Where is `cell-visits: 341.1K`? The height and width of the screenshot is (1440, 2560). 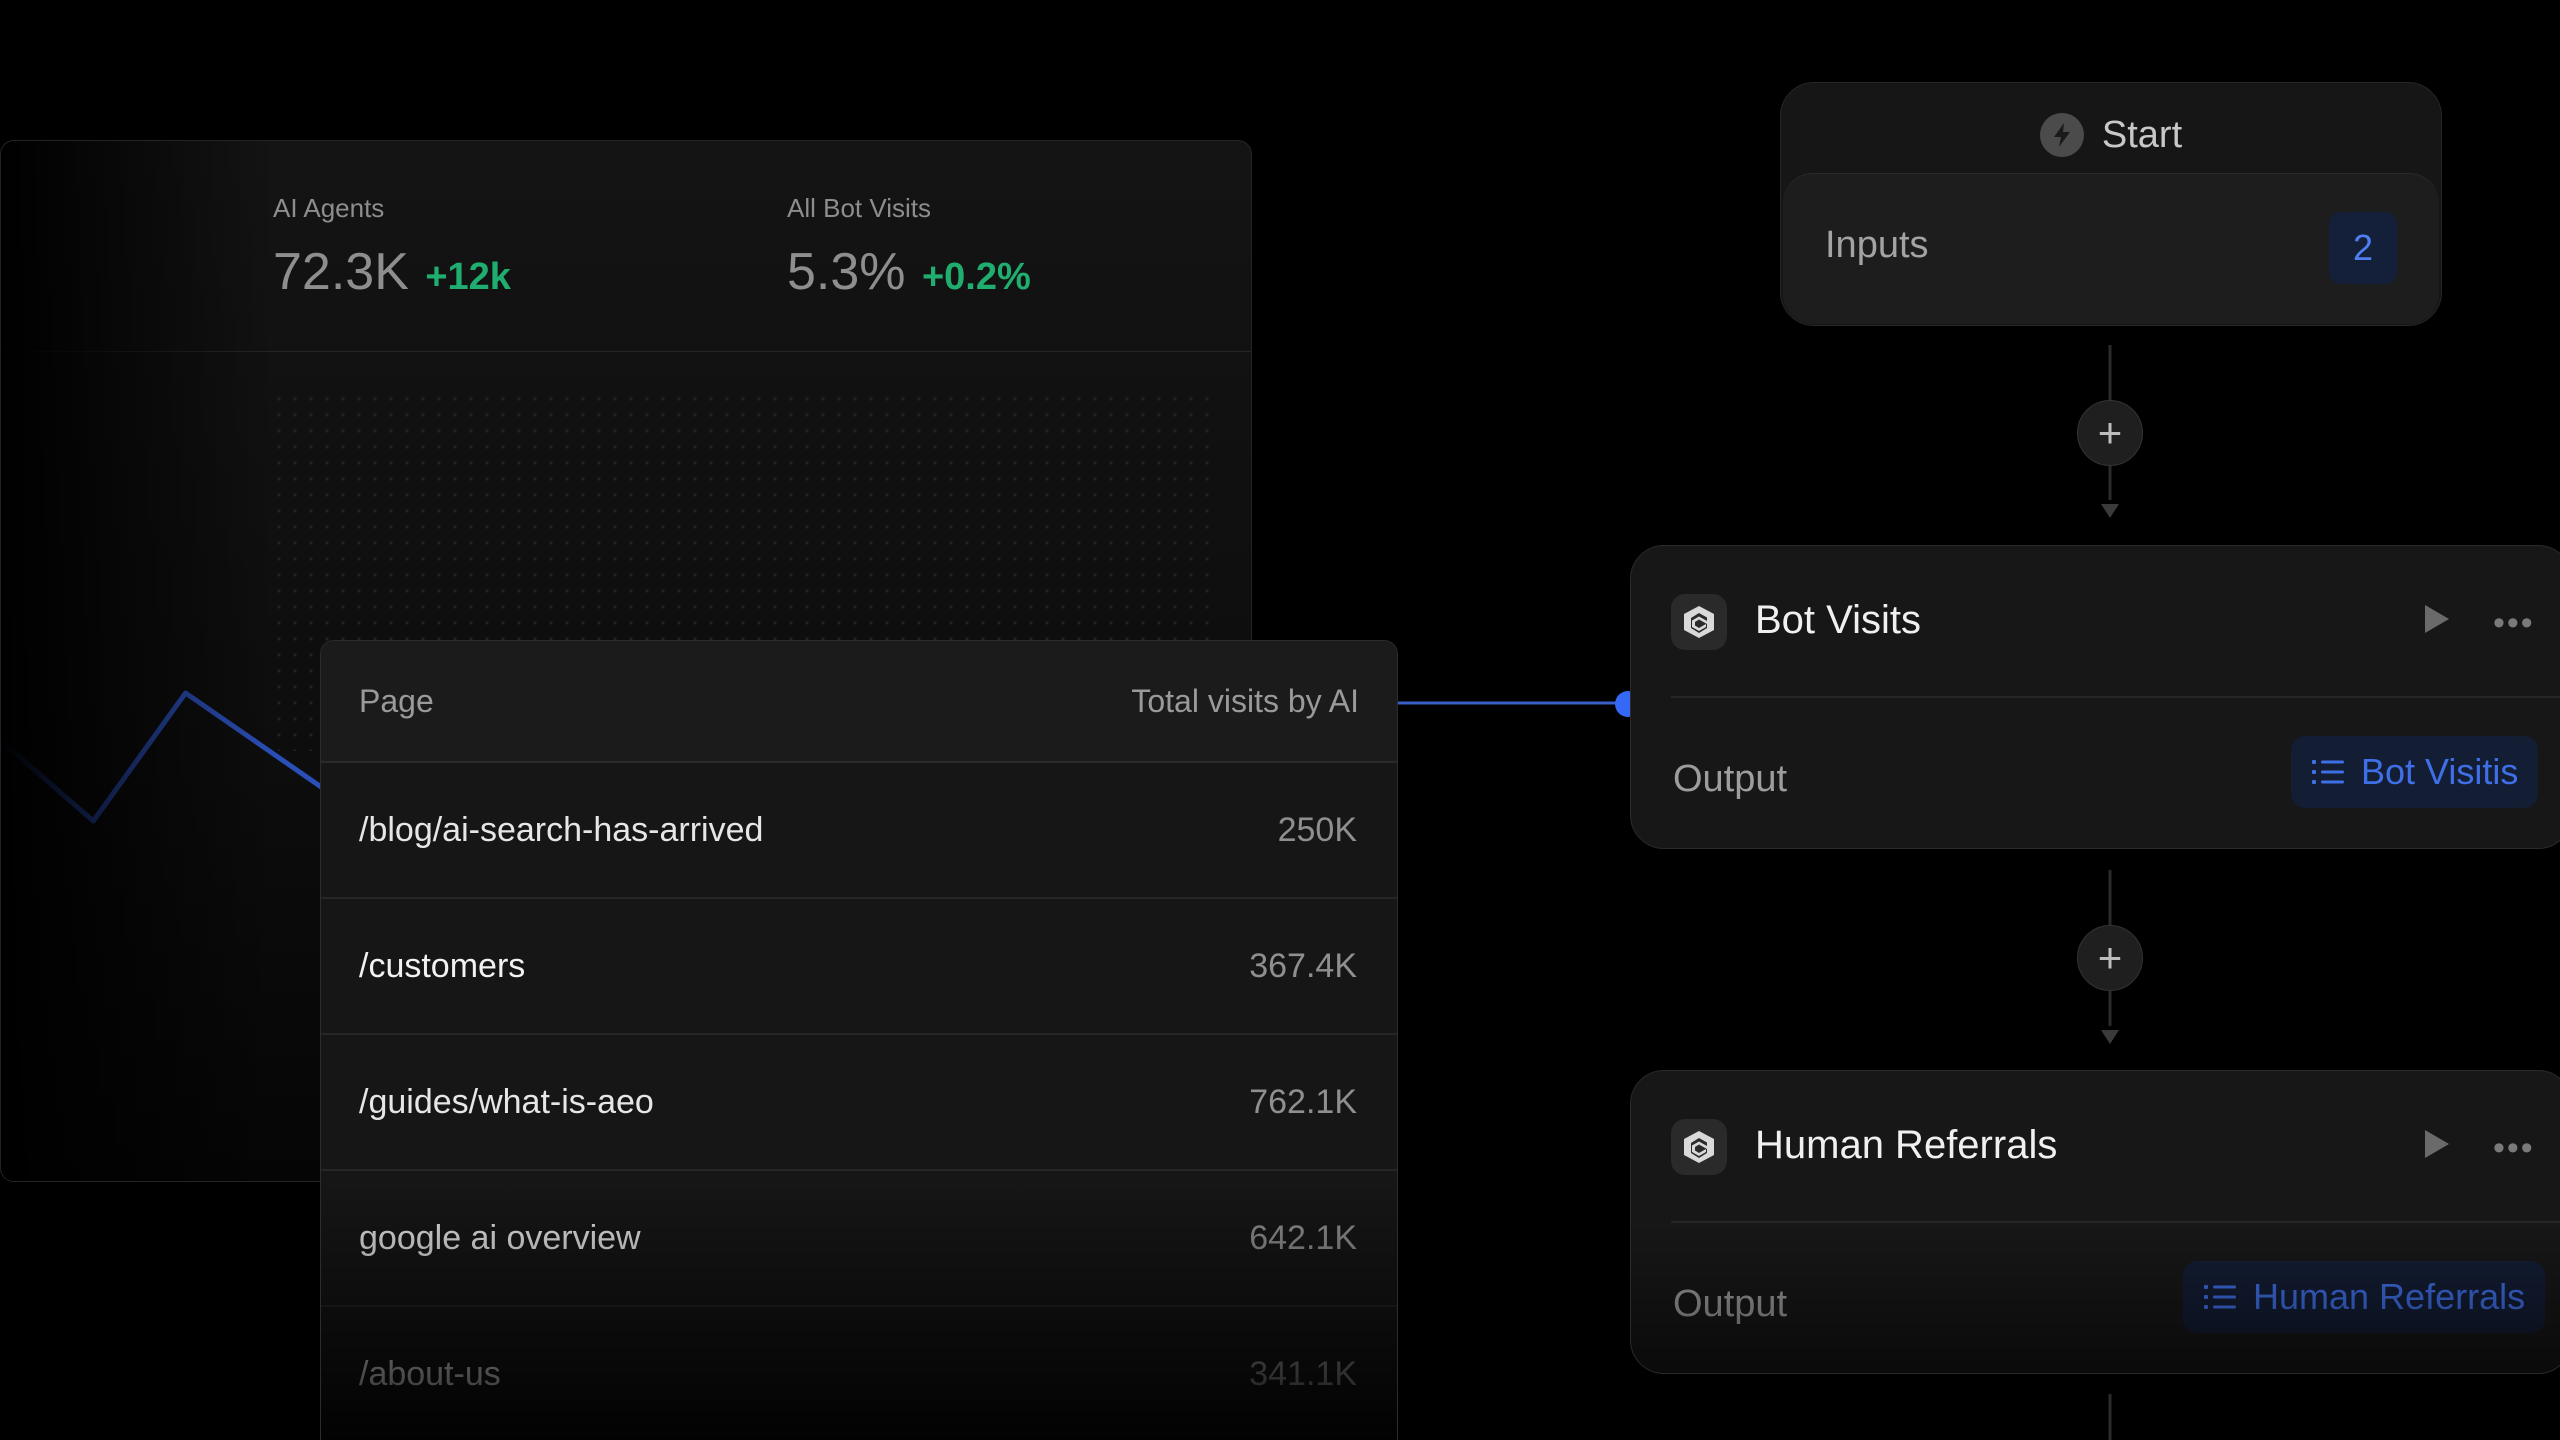
cell-visits: 341.1K is located at coordinates (1303, 1373).